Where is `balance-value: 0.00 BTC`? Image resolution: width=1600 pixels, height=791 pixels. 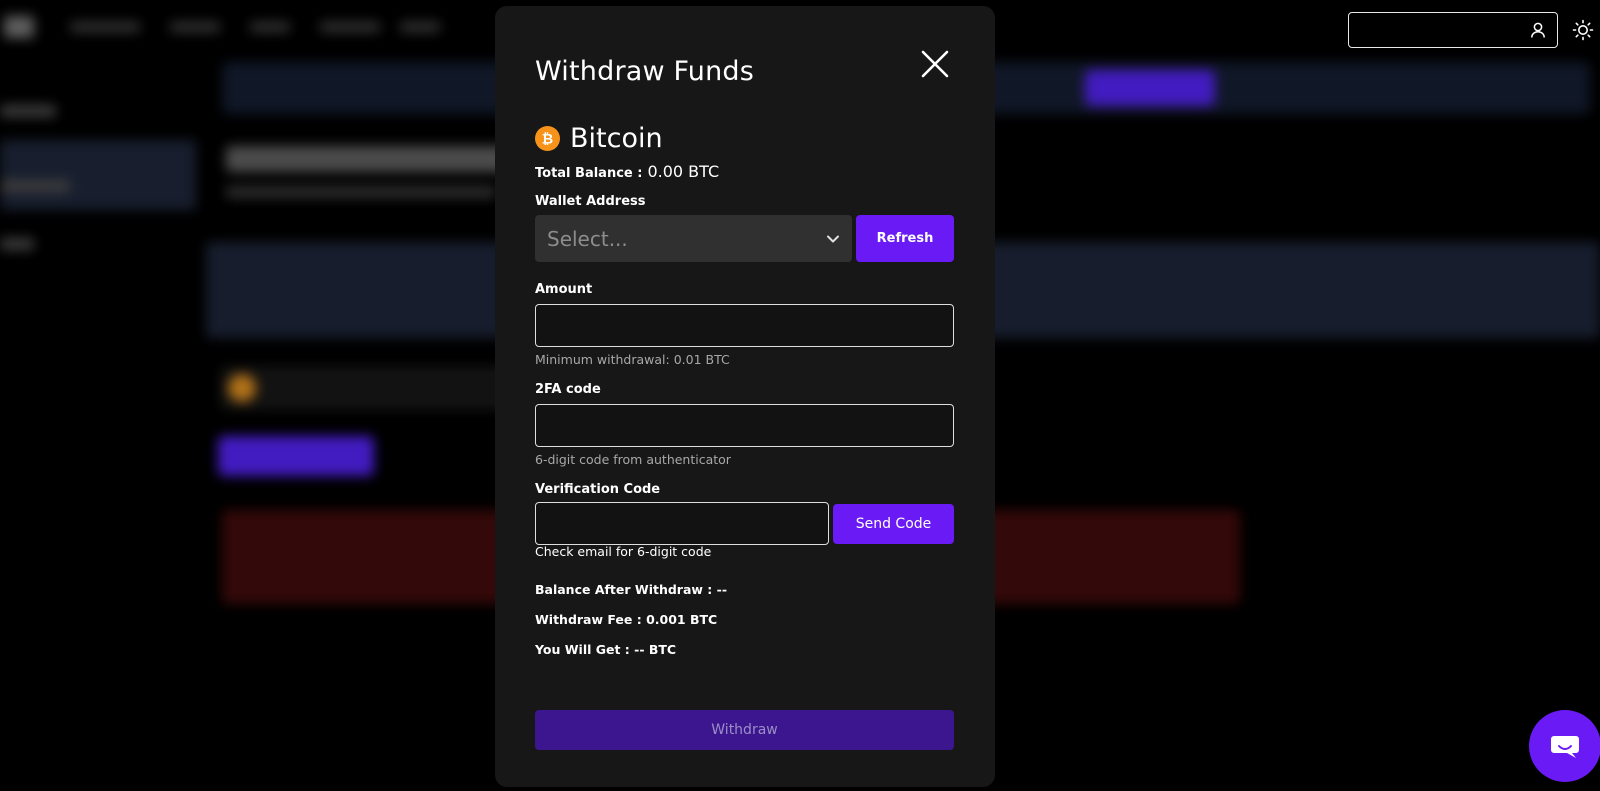
balance-value: 0.00 BTC is located at coordinates (683, 171).